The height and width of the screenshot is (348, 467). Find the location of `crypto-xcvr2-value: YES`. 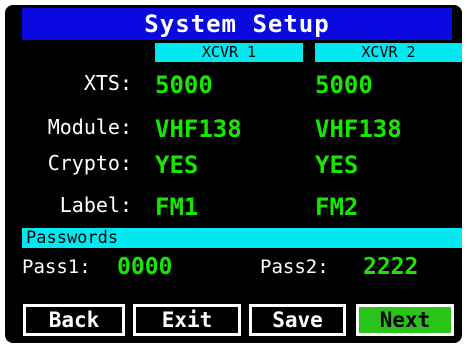

crypto-xcvr2-value: YES is located at coordinates (336, 165).